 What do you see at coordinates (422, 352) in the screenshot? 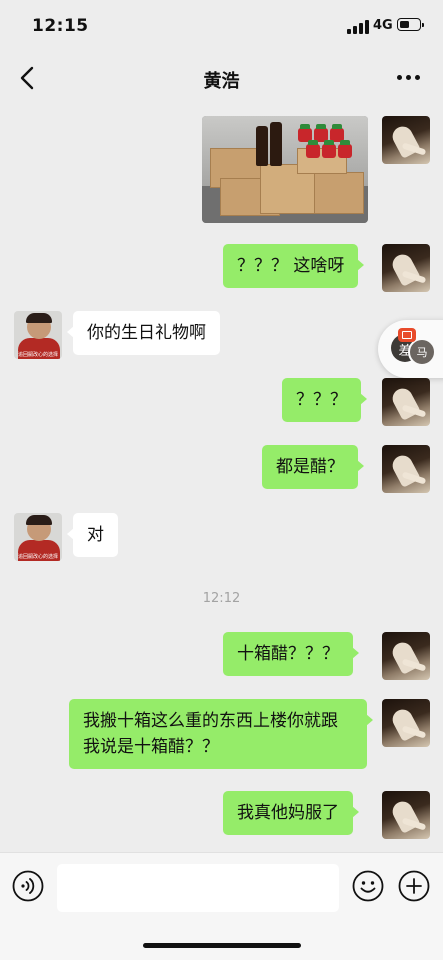
I see `floating-app-icon: 马` at bounding box center [422, 352].